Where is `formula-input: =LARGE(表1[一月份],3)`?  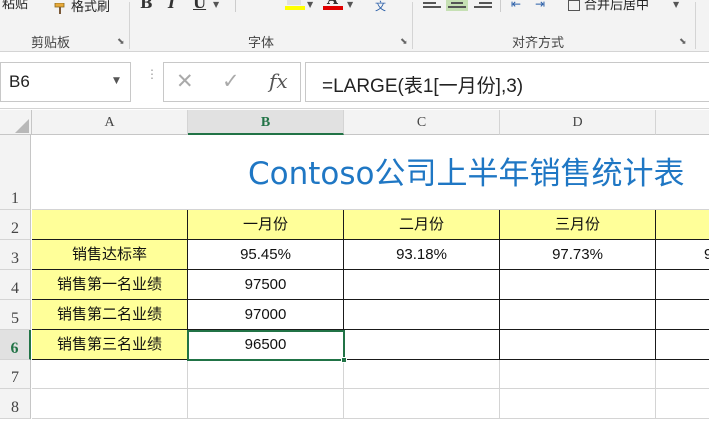
formula-input: =LARGE(表1[一月份],3) is located at coordinates (507, 82).